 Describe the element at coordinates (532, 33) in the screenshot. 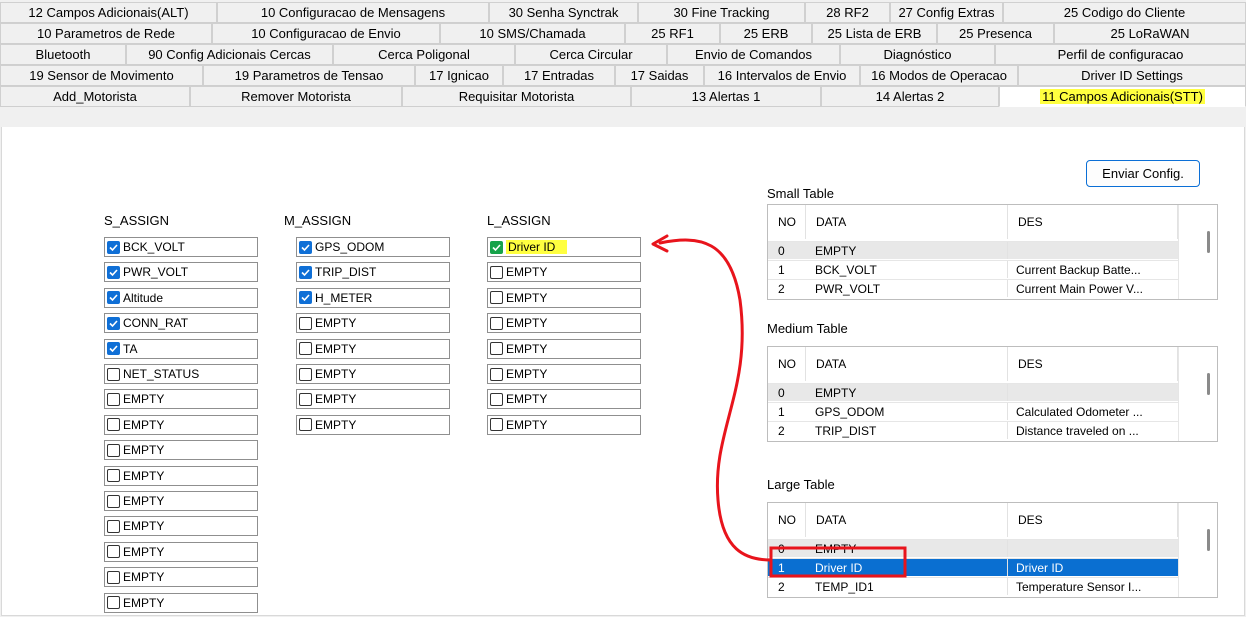

I see `tab-10-sms-chamada: 10 SMS/Chamada` at that location.